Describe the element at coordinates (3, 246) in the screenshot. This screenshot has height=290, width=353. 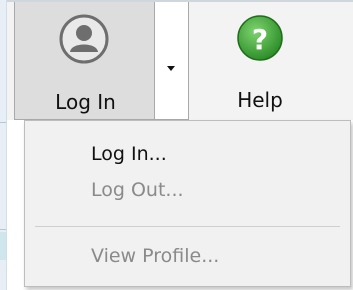
I see `panel-highlight-band` at that location.